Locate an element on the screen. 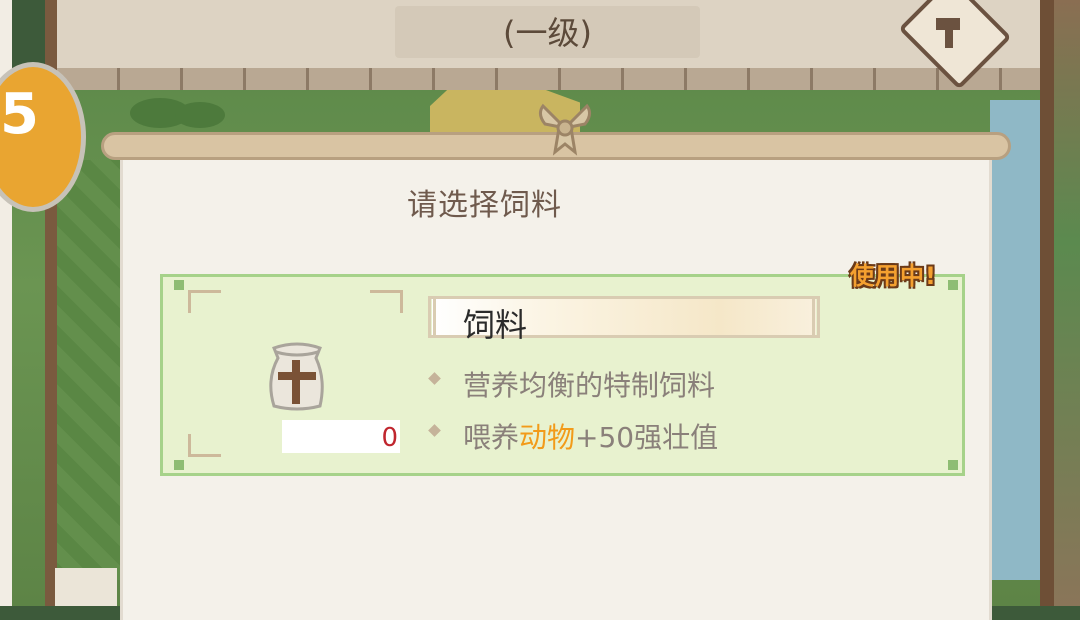  effect-prefix: 喂养 is located at coordinates (491, 437).